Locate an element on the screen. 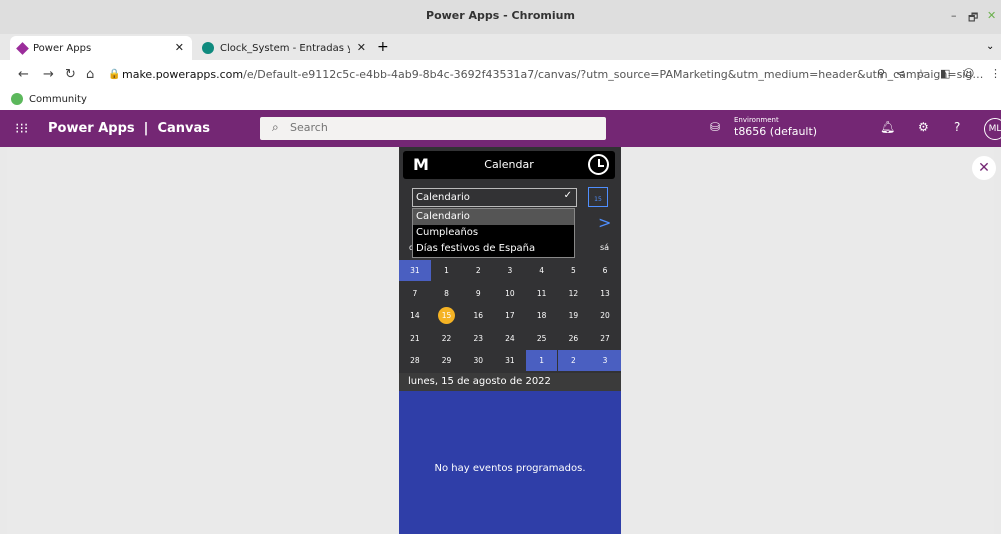 The image size is (1001, 534). calendar-day-number: 22 is located at coordinates (446, 338).